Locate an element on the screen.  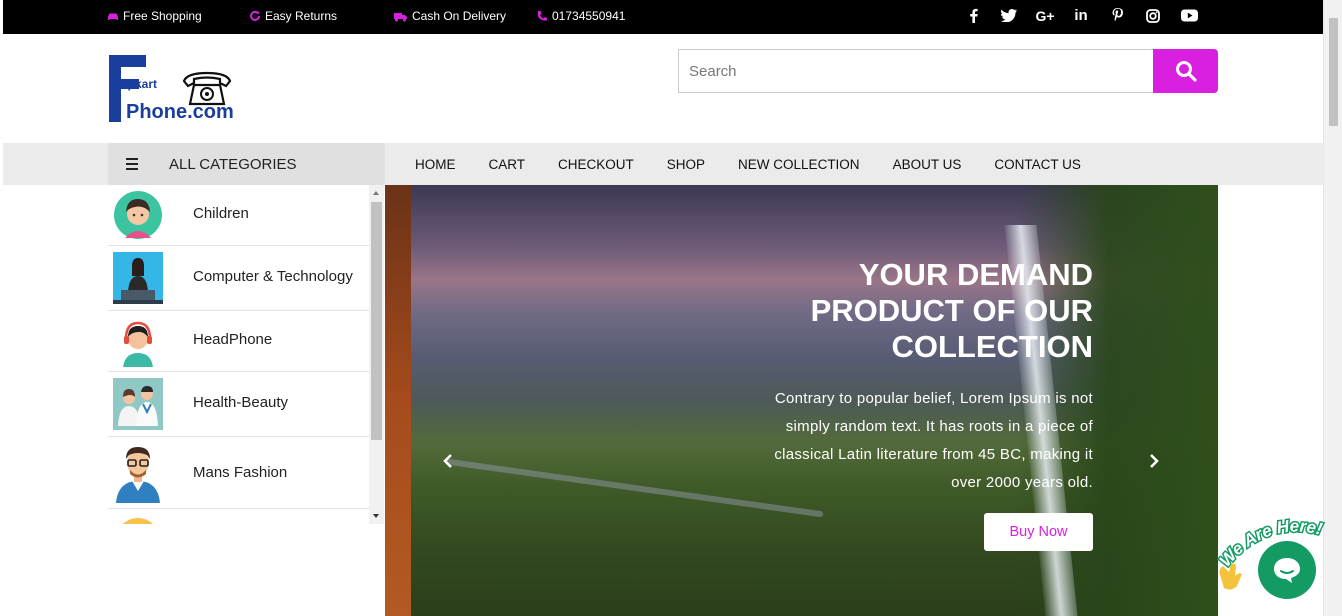
slider-next-arrow-icon is located at coordinates (1154, 461).